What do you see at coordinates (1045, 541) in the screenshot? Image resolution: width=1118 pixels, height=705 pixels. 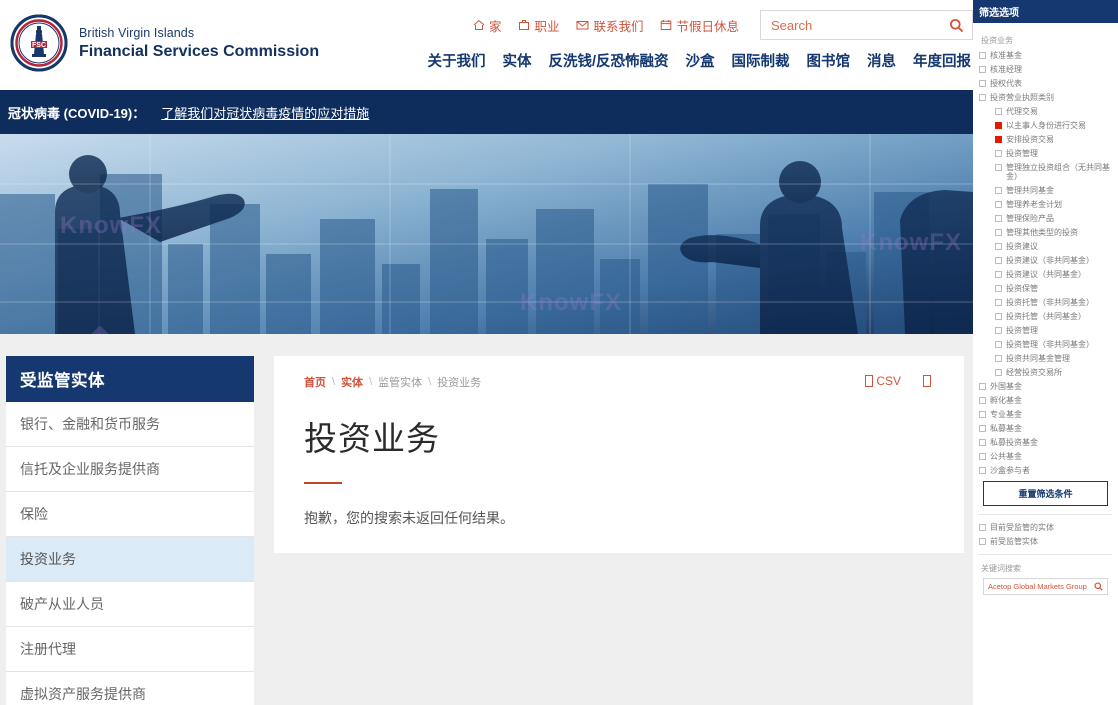 I see `status-filter-former: 前受监管实体` at bounding box center [1045, 541].